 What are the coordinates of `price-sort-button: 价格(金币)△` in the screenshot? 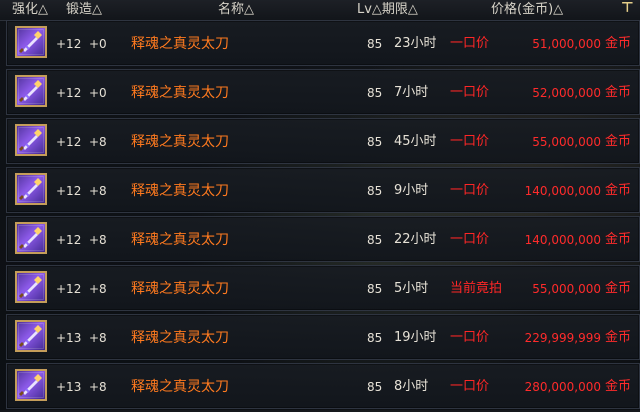 It's located at (527, 10).